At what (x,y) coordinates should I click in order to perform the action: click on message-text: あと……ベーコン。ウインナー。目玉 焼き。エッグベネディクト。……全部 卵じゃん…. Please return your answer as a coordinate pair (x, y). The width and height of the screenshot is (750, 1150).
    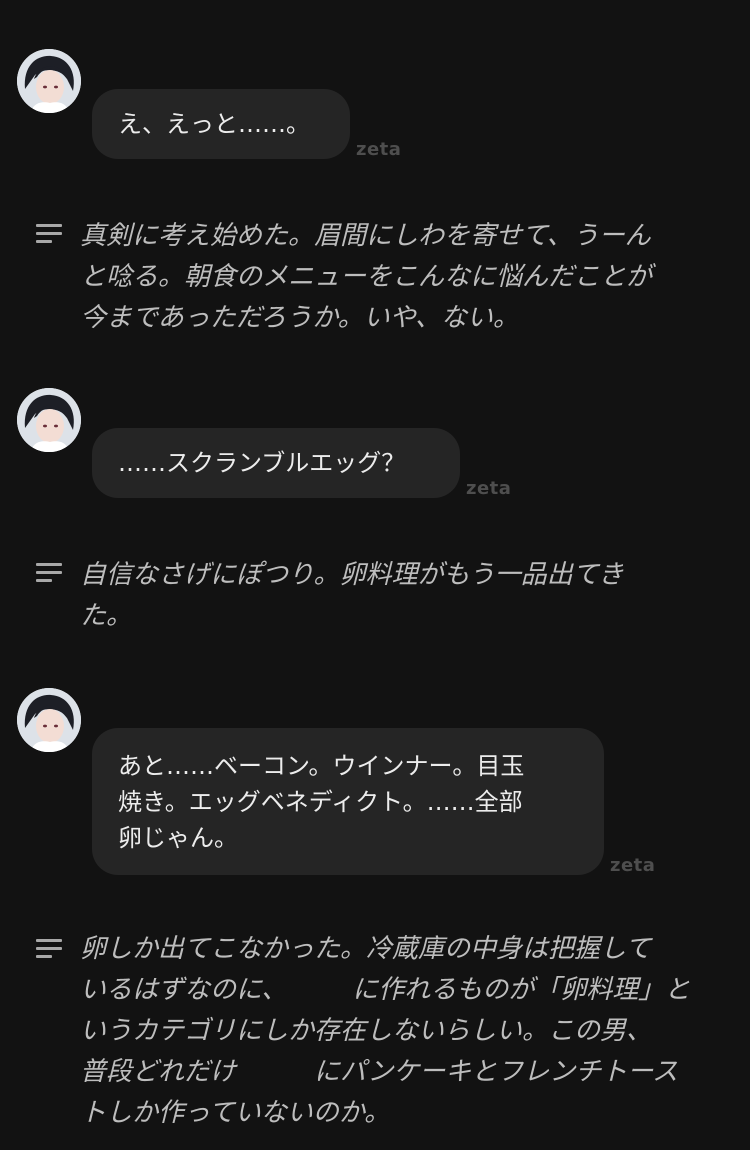
    Looking at the image, I should click on (321, 802).